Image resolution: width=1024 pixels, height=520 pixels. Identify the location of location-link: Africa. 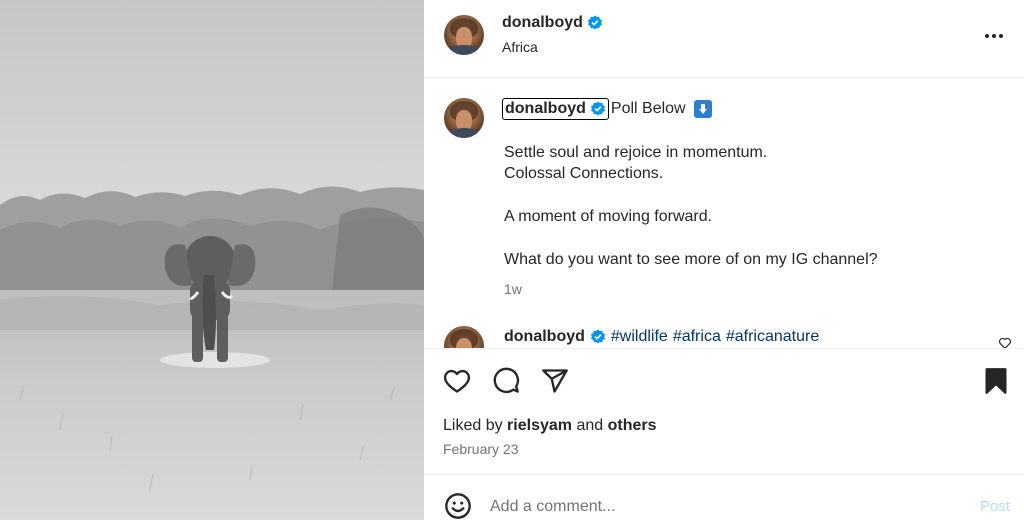
(520, 47).